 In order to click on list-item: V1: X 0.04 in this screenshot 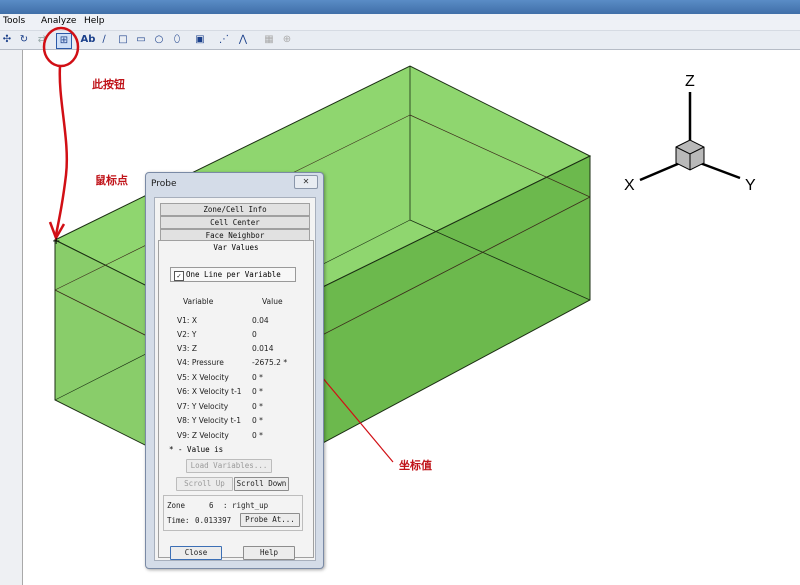, I will do `click(223, 320)`.